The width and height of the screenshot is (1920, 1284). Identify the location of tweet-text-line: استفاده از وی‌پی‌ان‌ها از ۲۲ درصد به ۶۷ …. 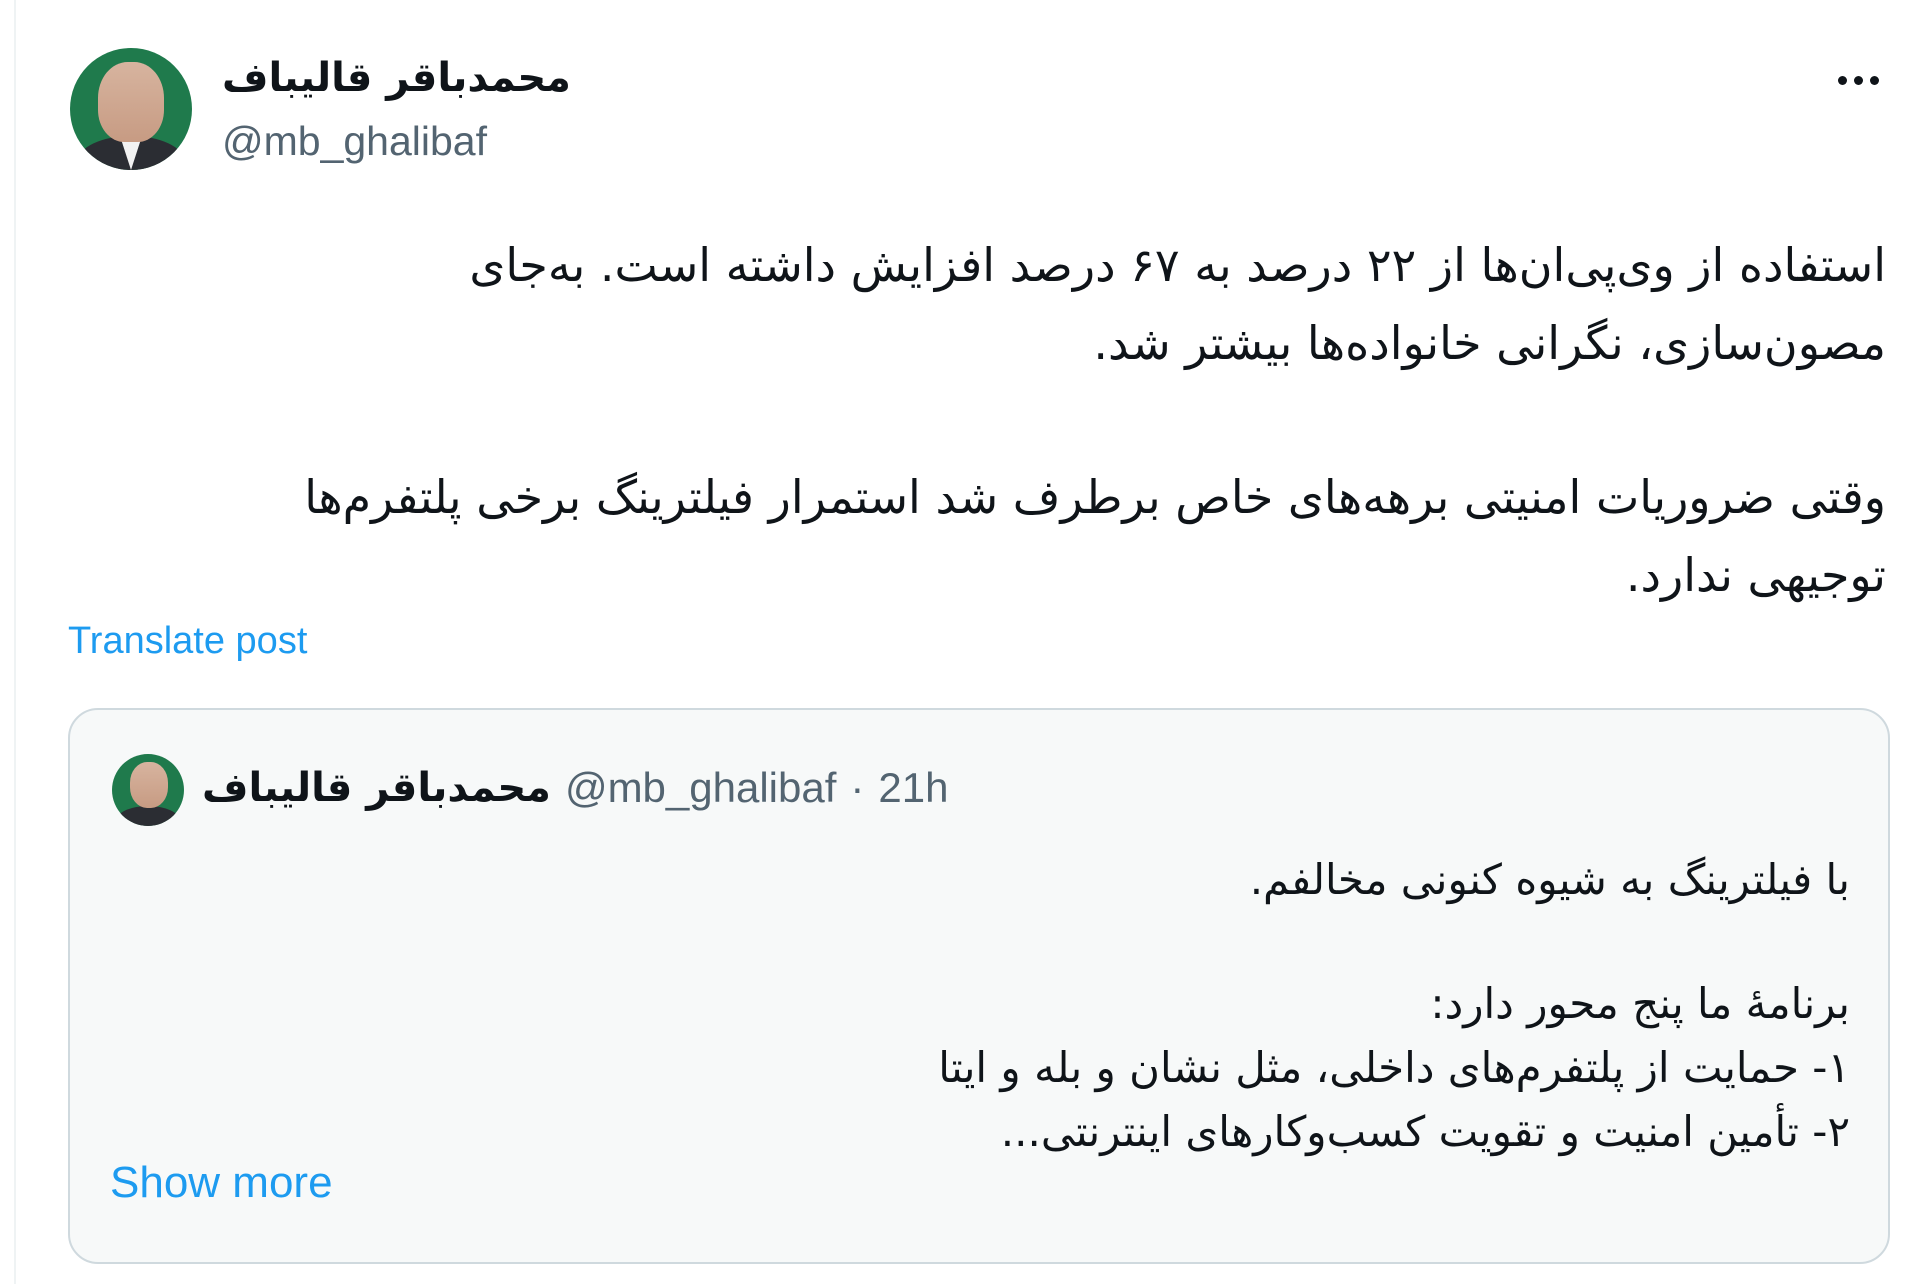
(1177, 265).